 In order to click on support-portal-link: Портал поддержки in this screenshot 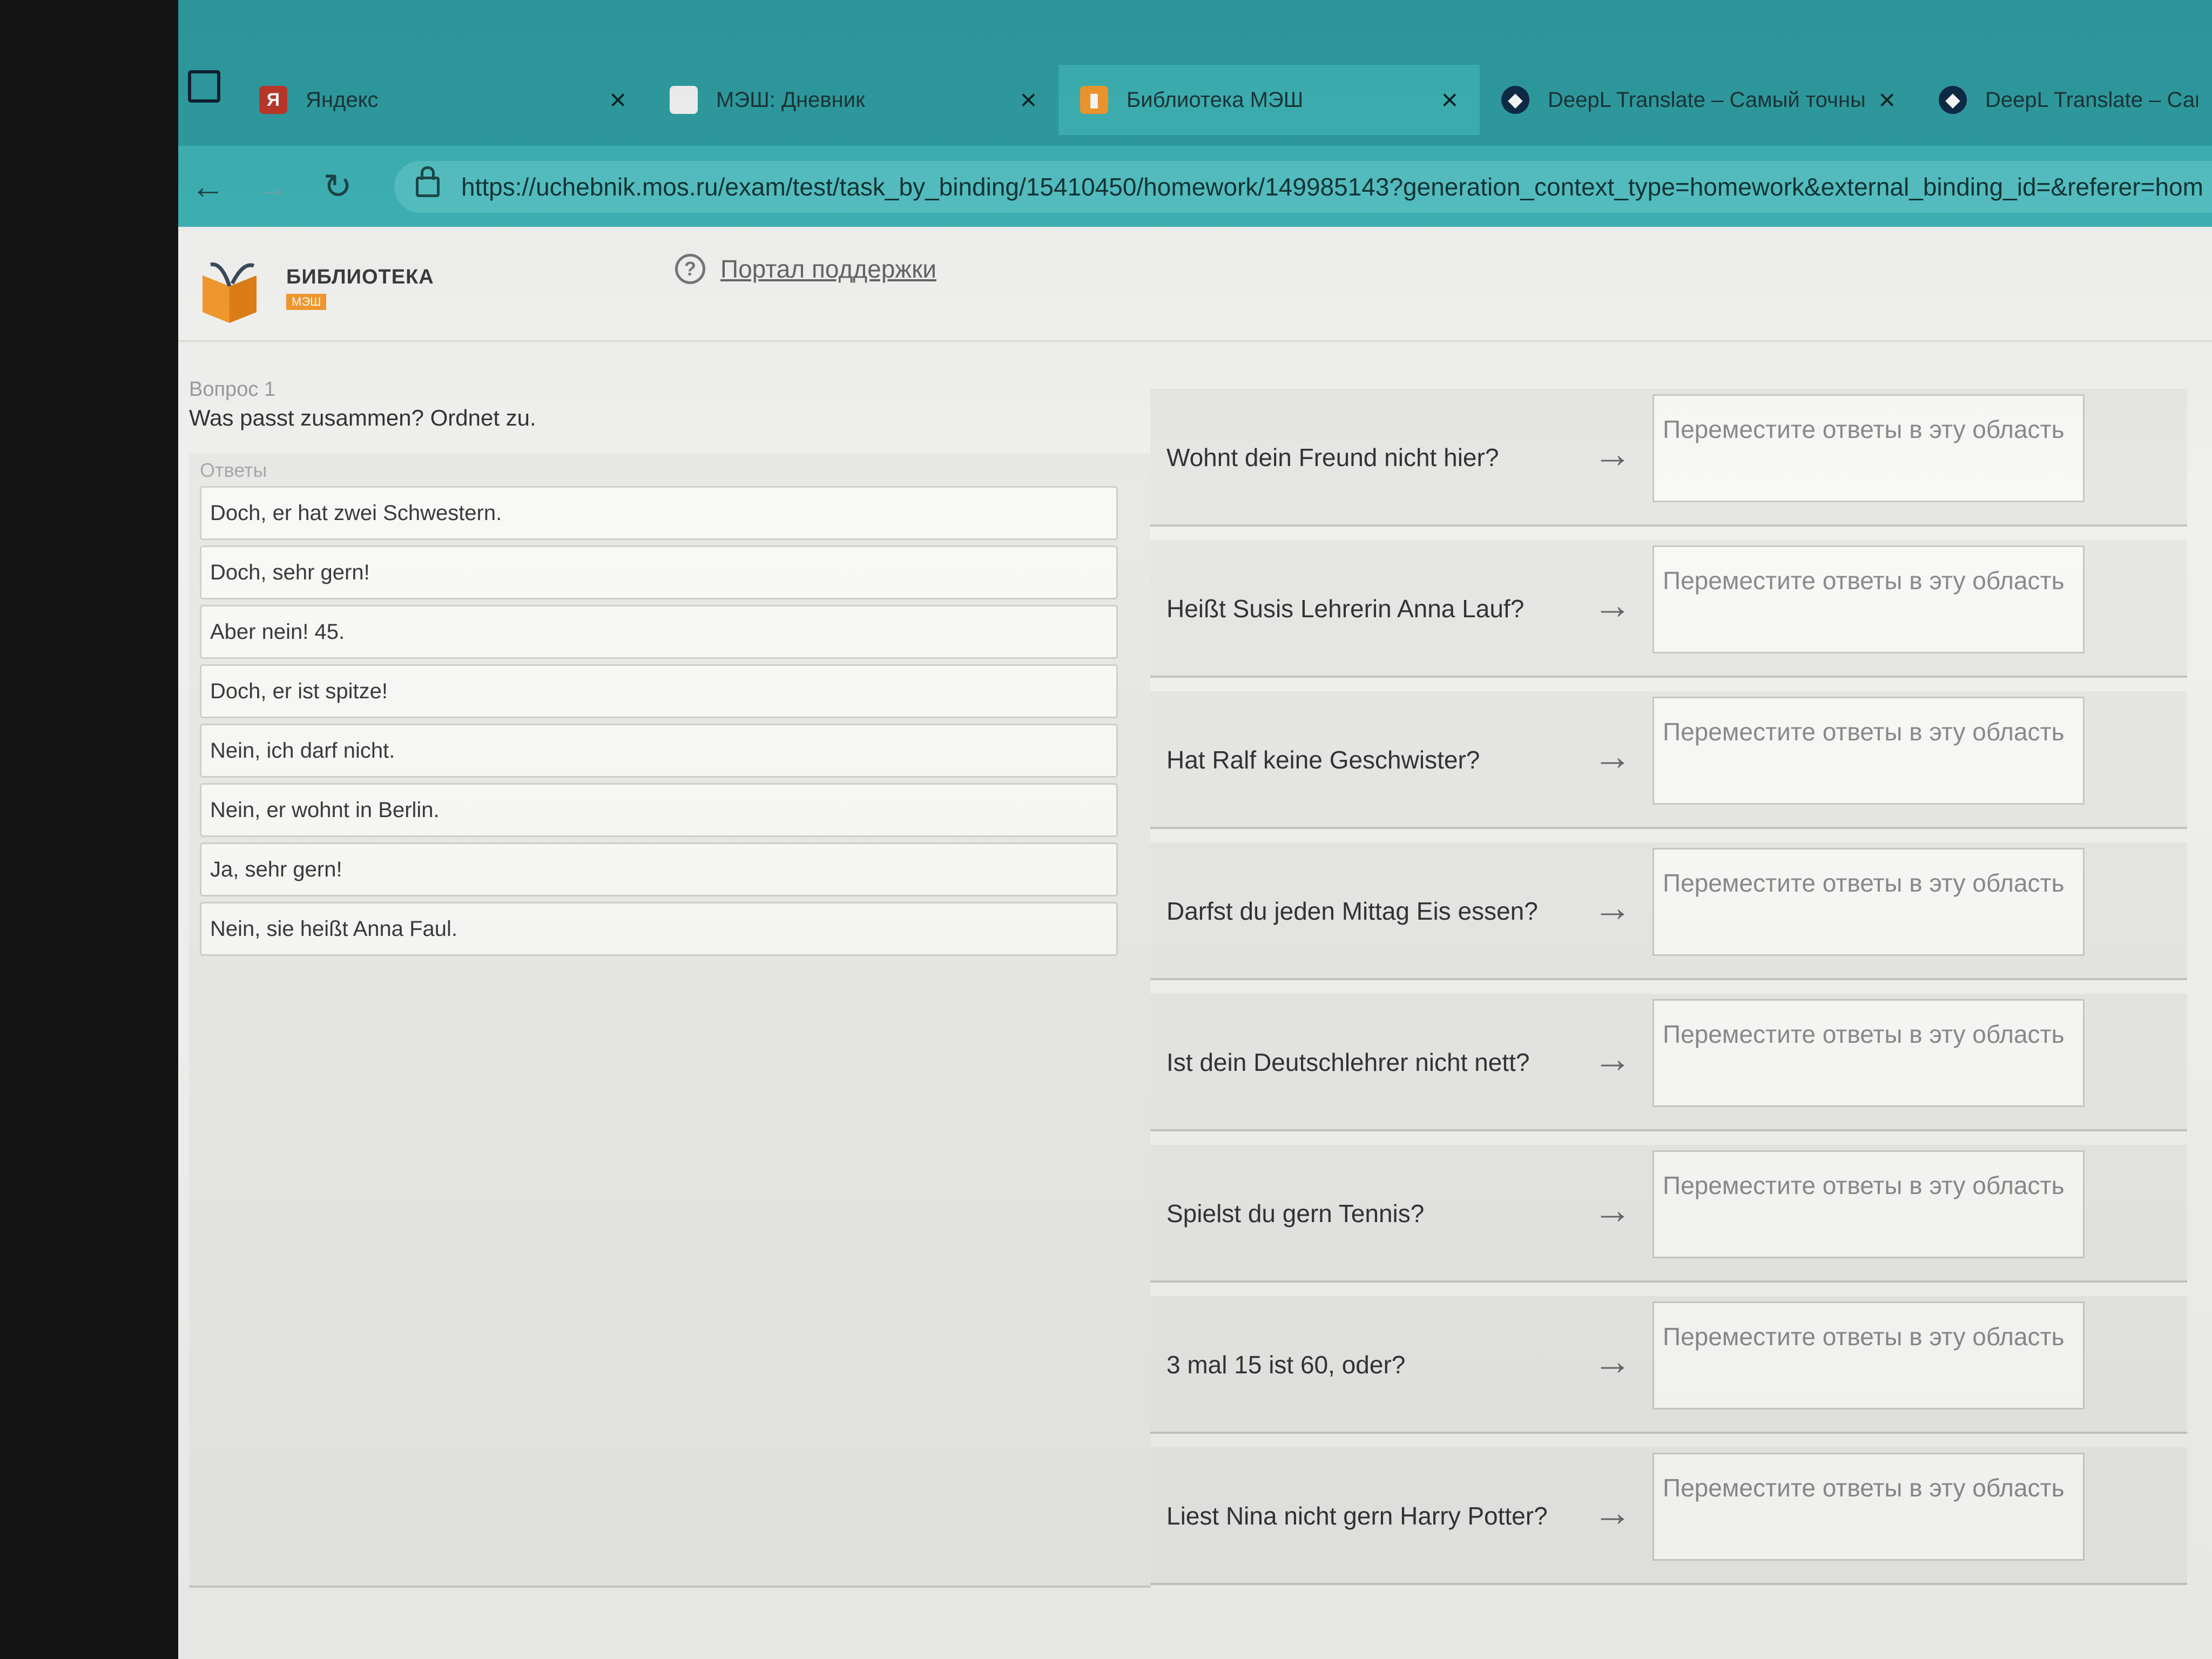, I will do `click(828, 269)`.